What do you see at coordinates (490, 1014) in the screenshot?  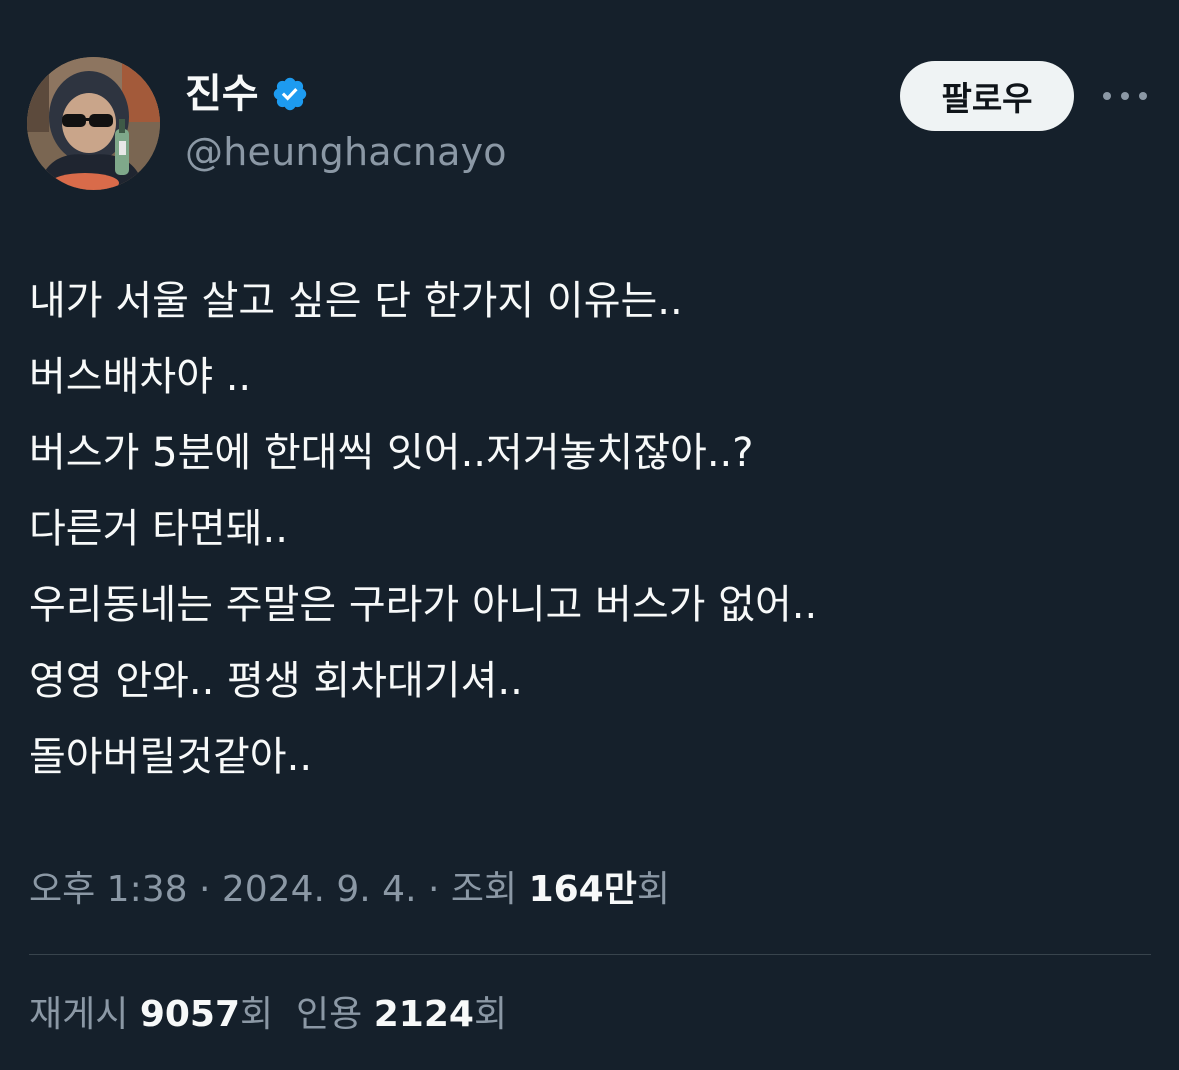 I see `quotes-suffix: 회` at bounding box center [490, 1014].